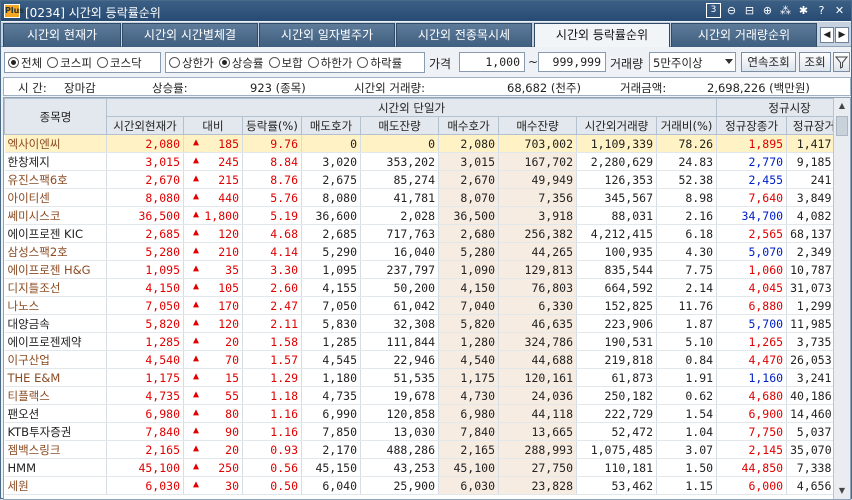  Describe the element at coordinates (119, 63) in the screenshot. I see `radio-market-kosdaq: 코스닥` at that location.